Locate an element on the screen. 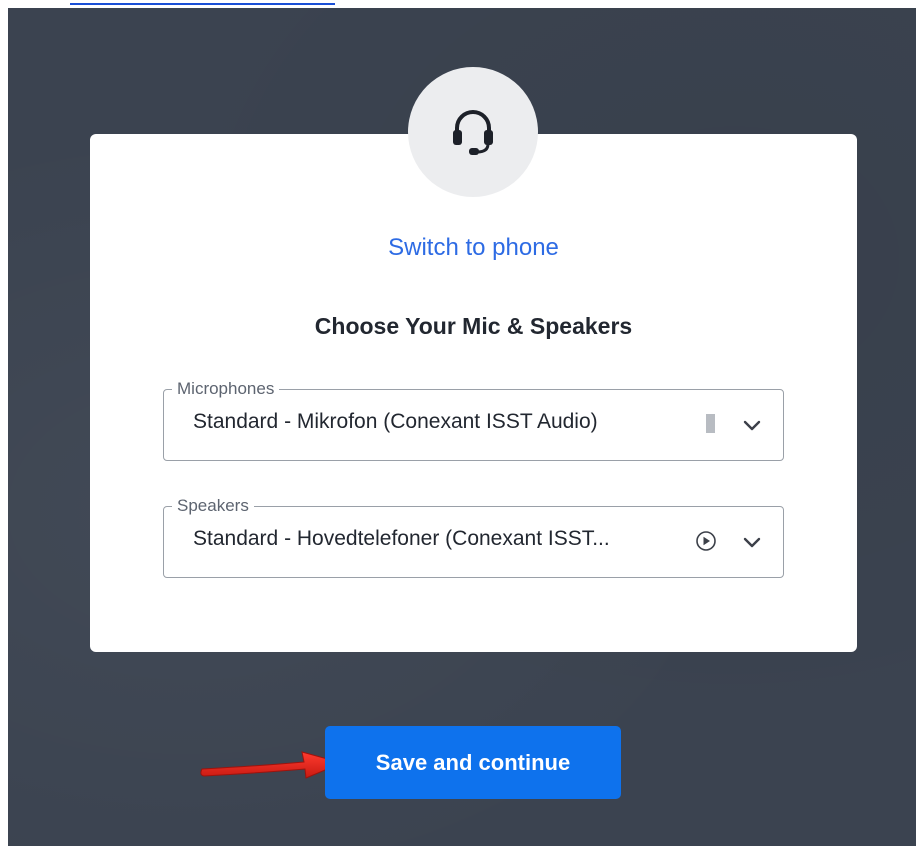 The image size is (916, 846). card-title: Choose Your Mic & Speakers is located at coordinates (473, 326).